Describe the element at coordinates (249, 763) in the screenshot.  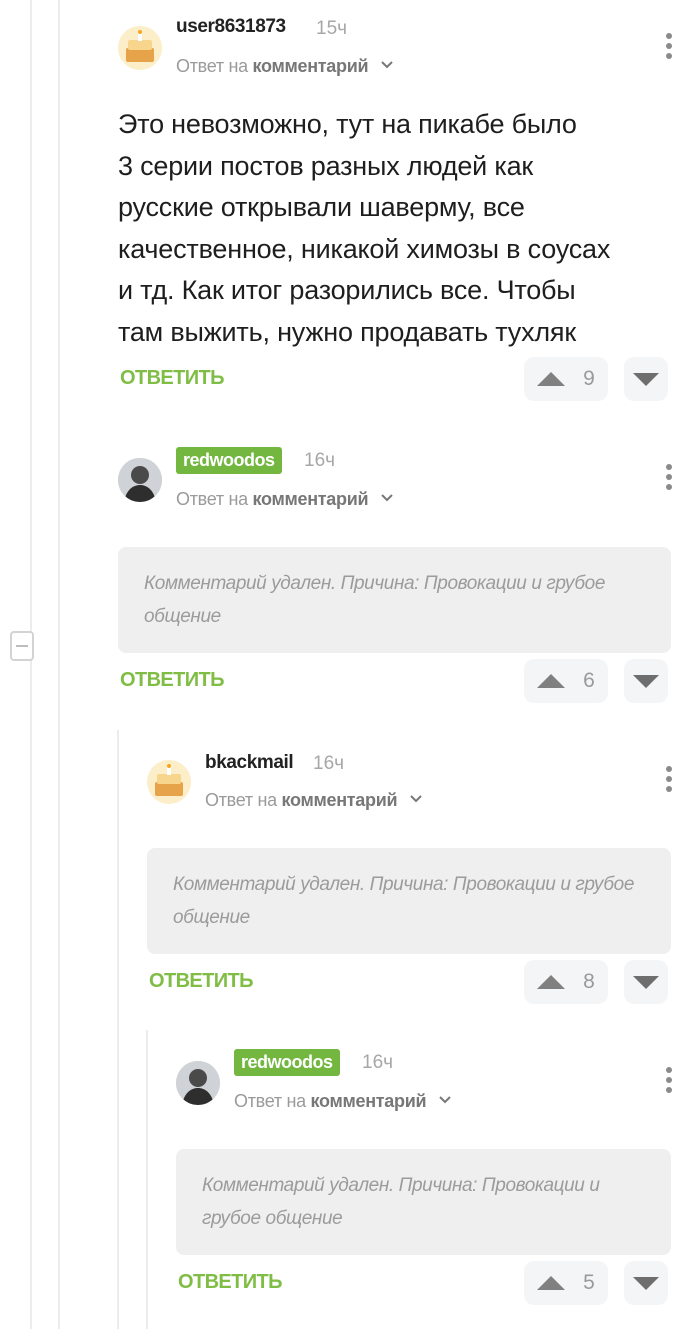
I see `username: bkackmail` at that location.